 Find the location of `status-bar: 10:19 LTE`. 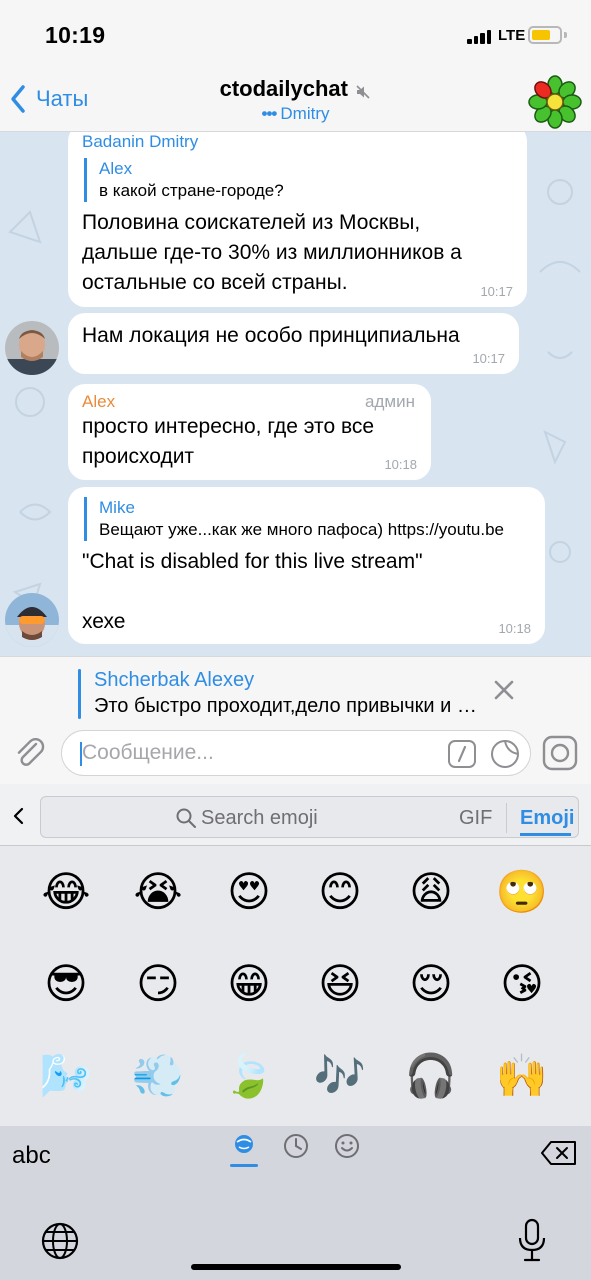

status-bar: 10:19 LTE is located at coordinates (295, 36).